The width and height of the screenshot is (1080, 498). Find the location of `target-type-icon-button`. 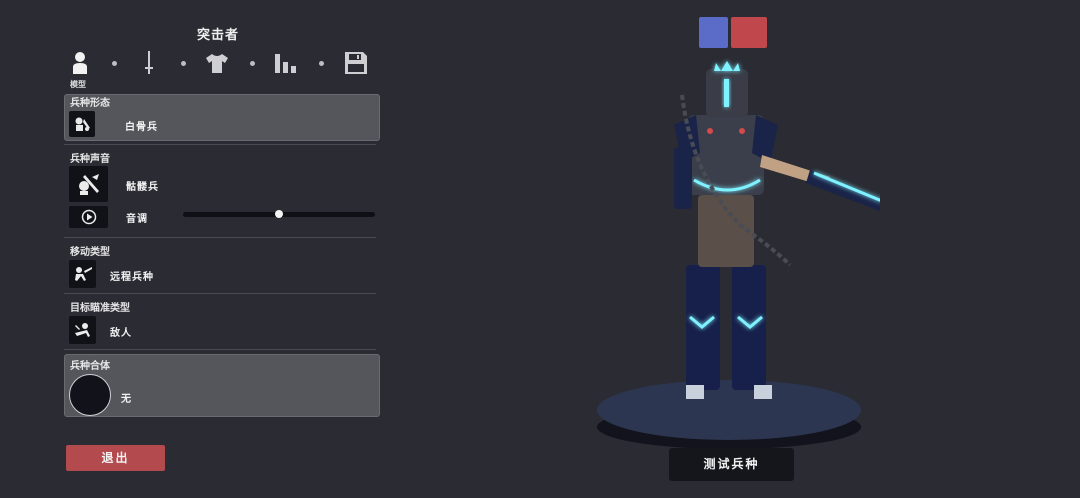

target-type-icon-button is located at coordinates (82, 330).